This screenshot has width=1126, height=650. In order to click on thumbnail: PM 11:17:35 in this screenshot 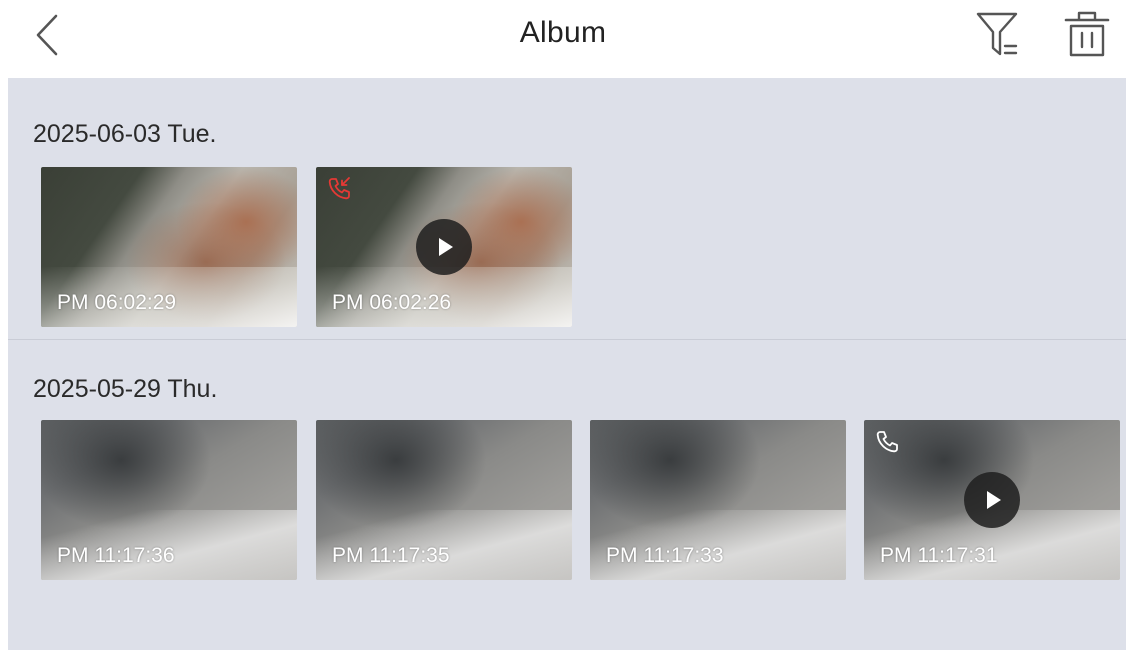, I will do `click(444, 500)`.